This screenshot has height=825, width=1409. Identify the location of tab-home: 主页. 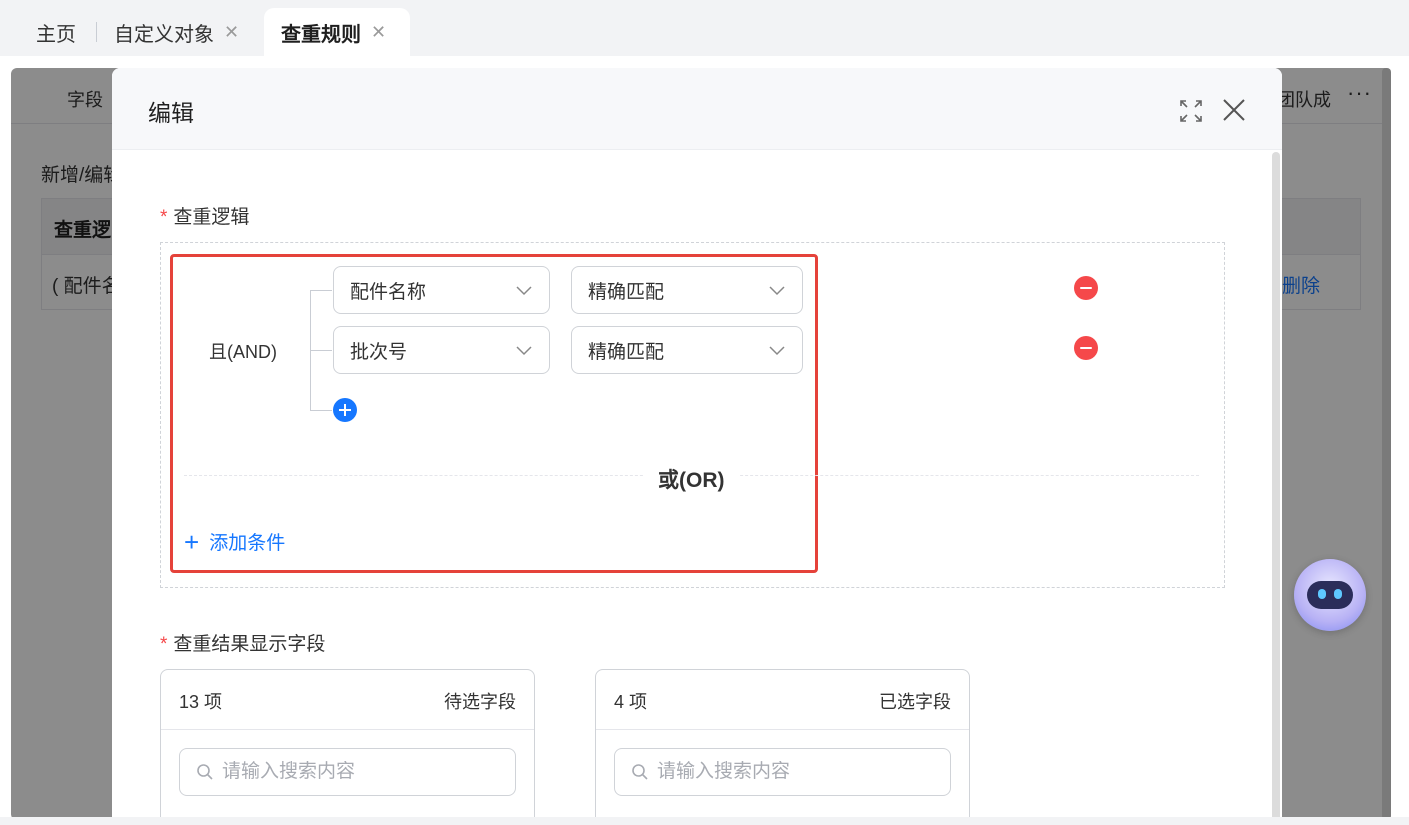
(56, 32).